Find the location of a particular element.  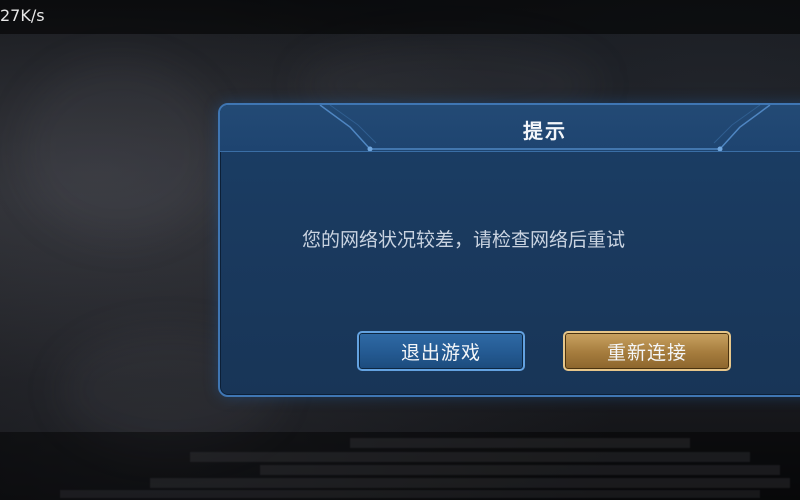

status-bar: 27K/s is located at coordinates (400, 17).